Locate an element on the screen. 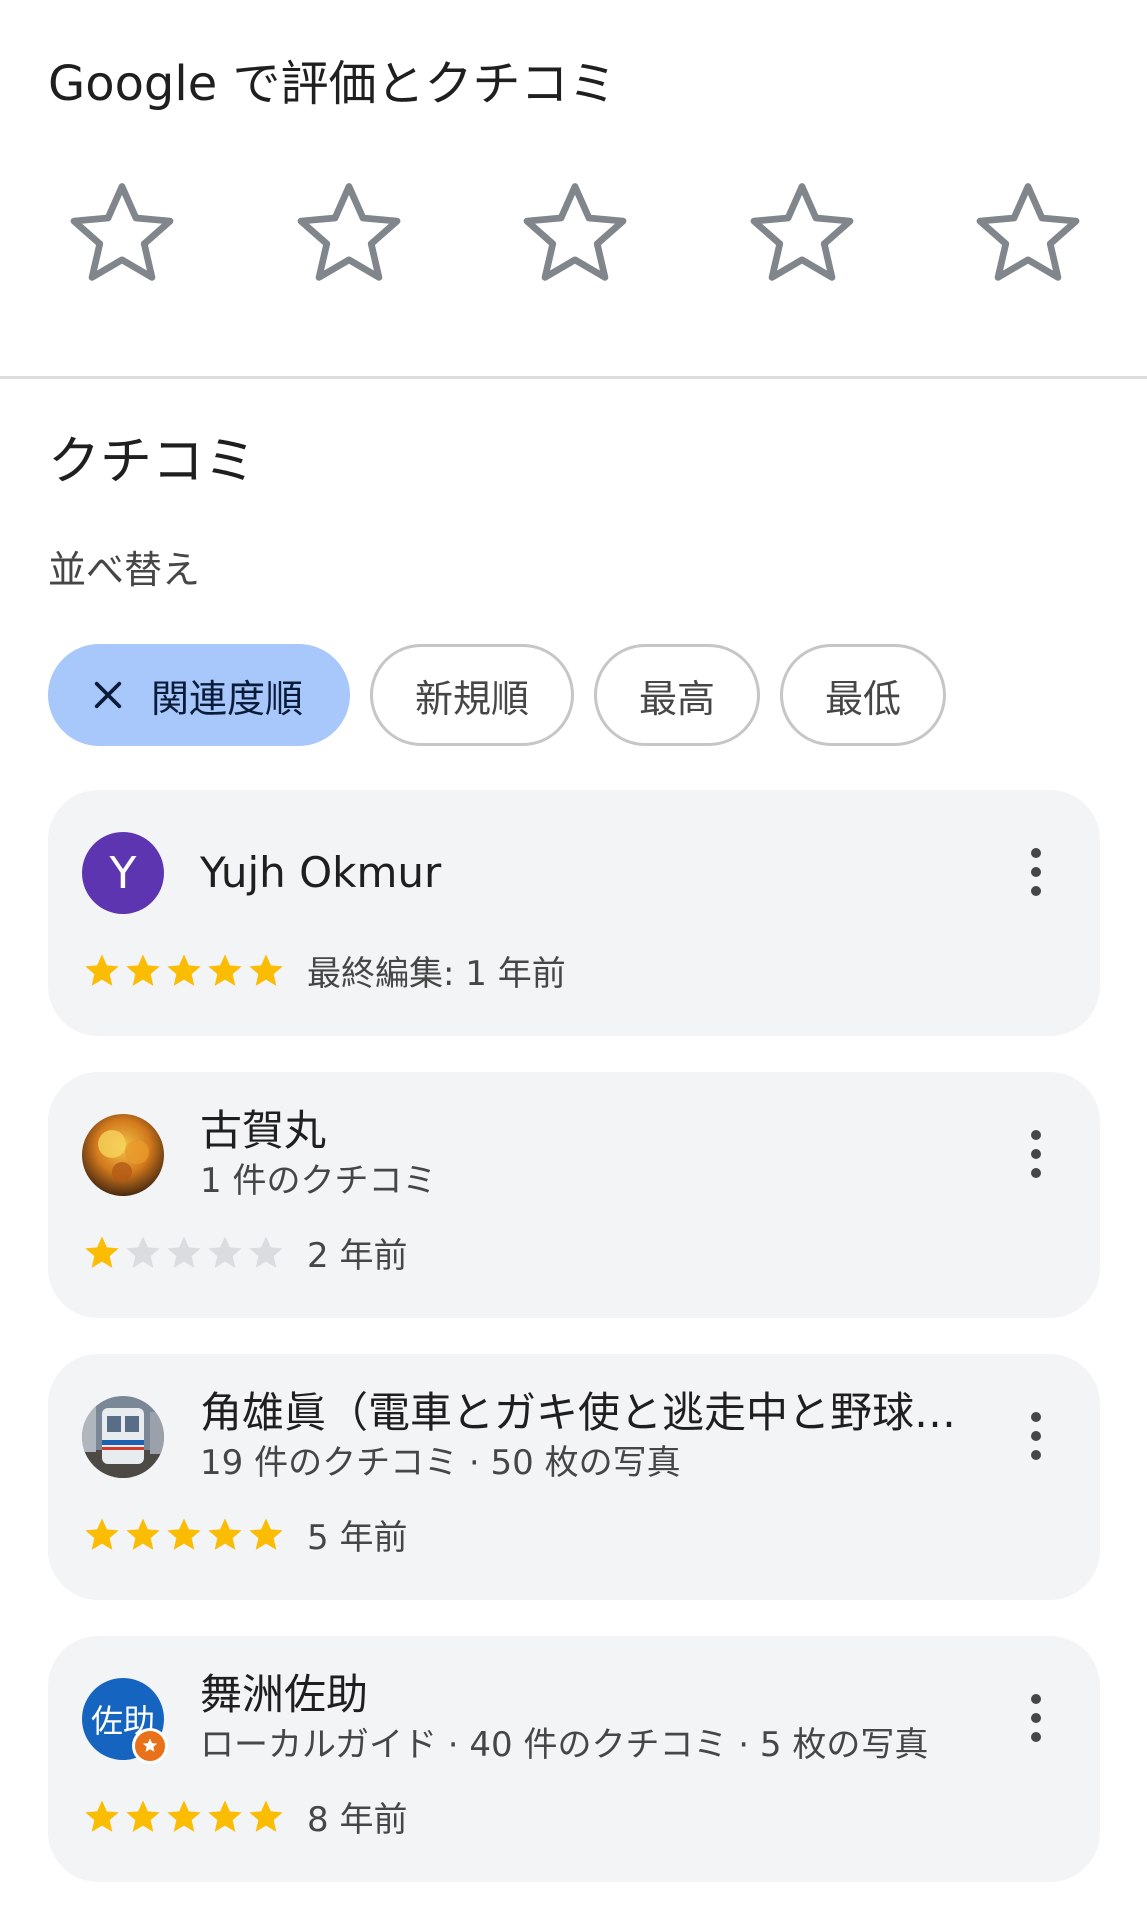 The height and width of the screenshot is (1920, 1147). rate-star-1-icon is located at coordinates (122, 234).